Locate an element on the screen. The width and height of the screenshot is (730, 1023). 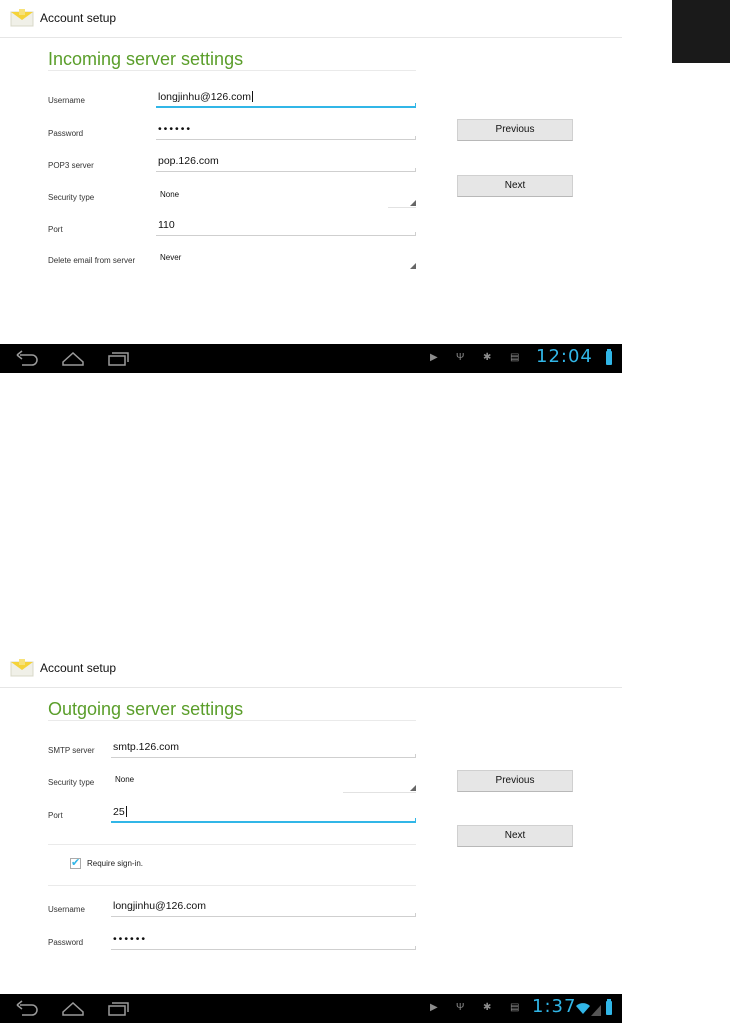
port-value: 25 is located at coordinates (119, 812).